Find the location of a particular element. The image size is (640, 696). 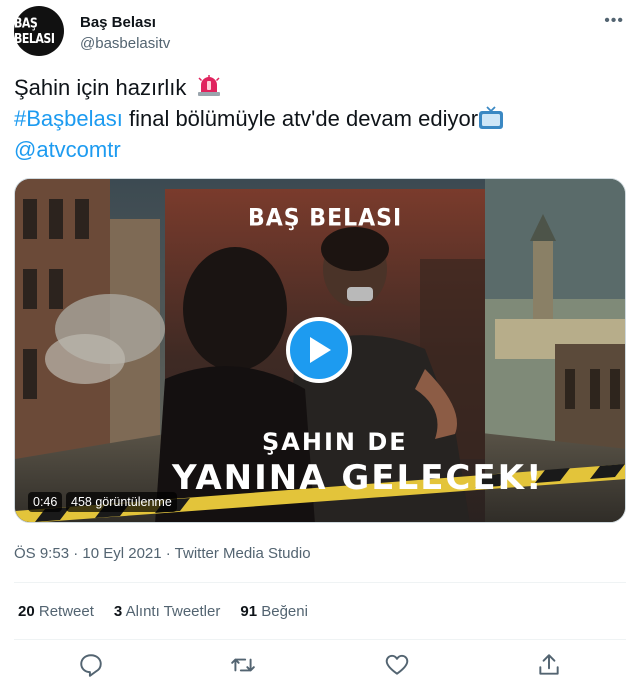

user-handle: @basbelasitv is located at coordinates (125, 43).